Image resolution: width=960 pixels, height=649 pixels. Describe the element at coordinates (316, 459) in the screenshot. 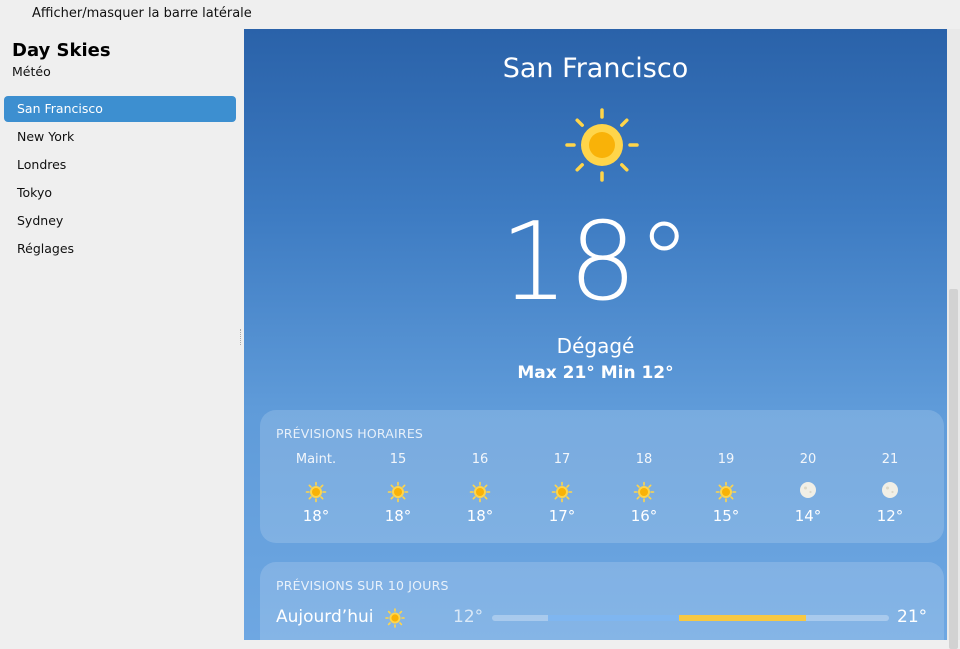

I see `hour-time: Maint.` at that location.